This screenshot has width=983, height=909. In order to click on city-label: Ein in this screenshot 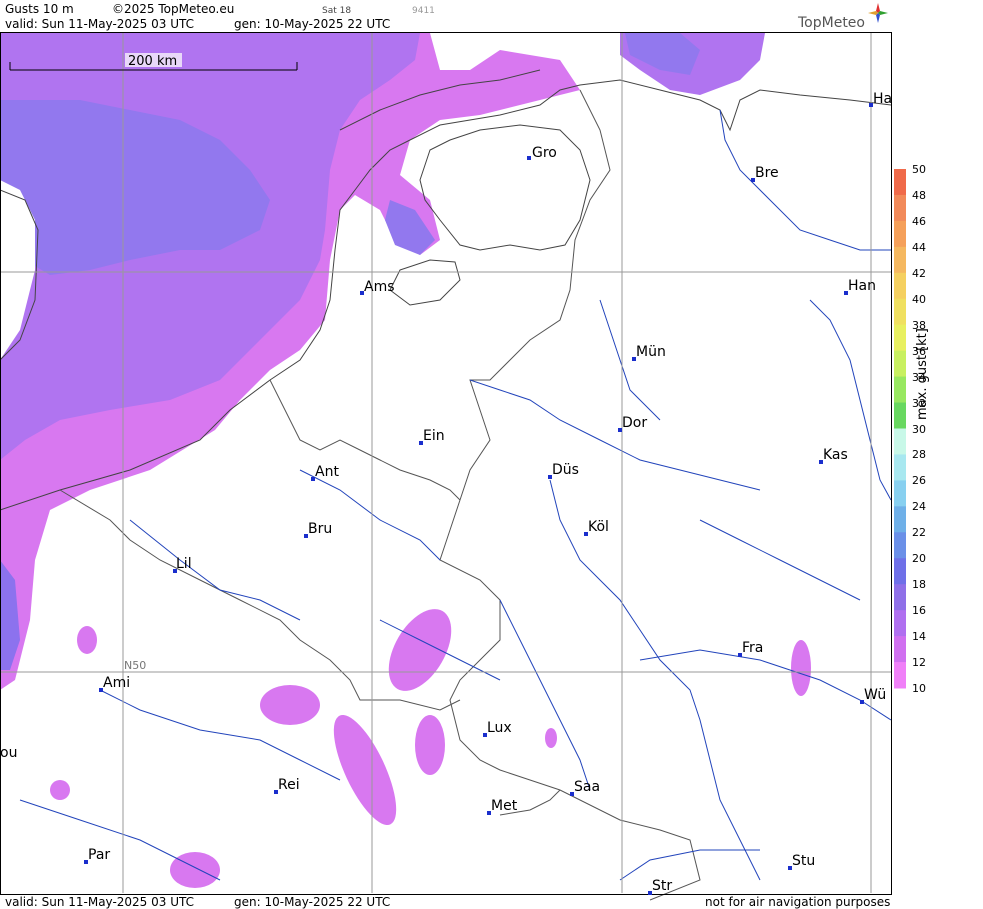, I will do `click(434, 436)`.